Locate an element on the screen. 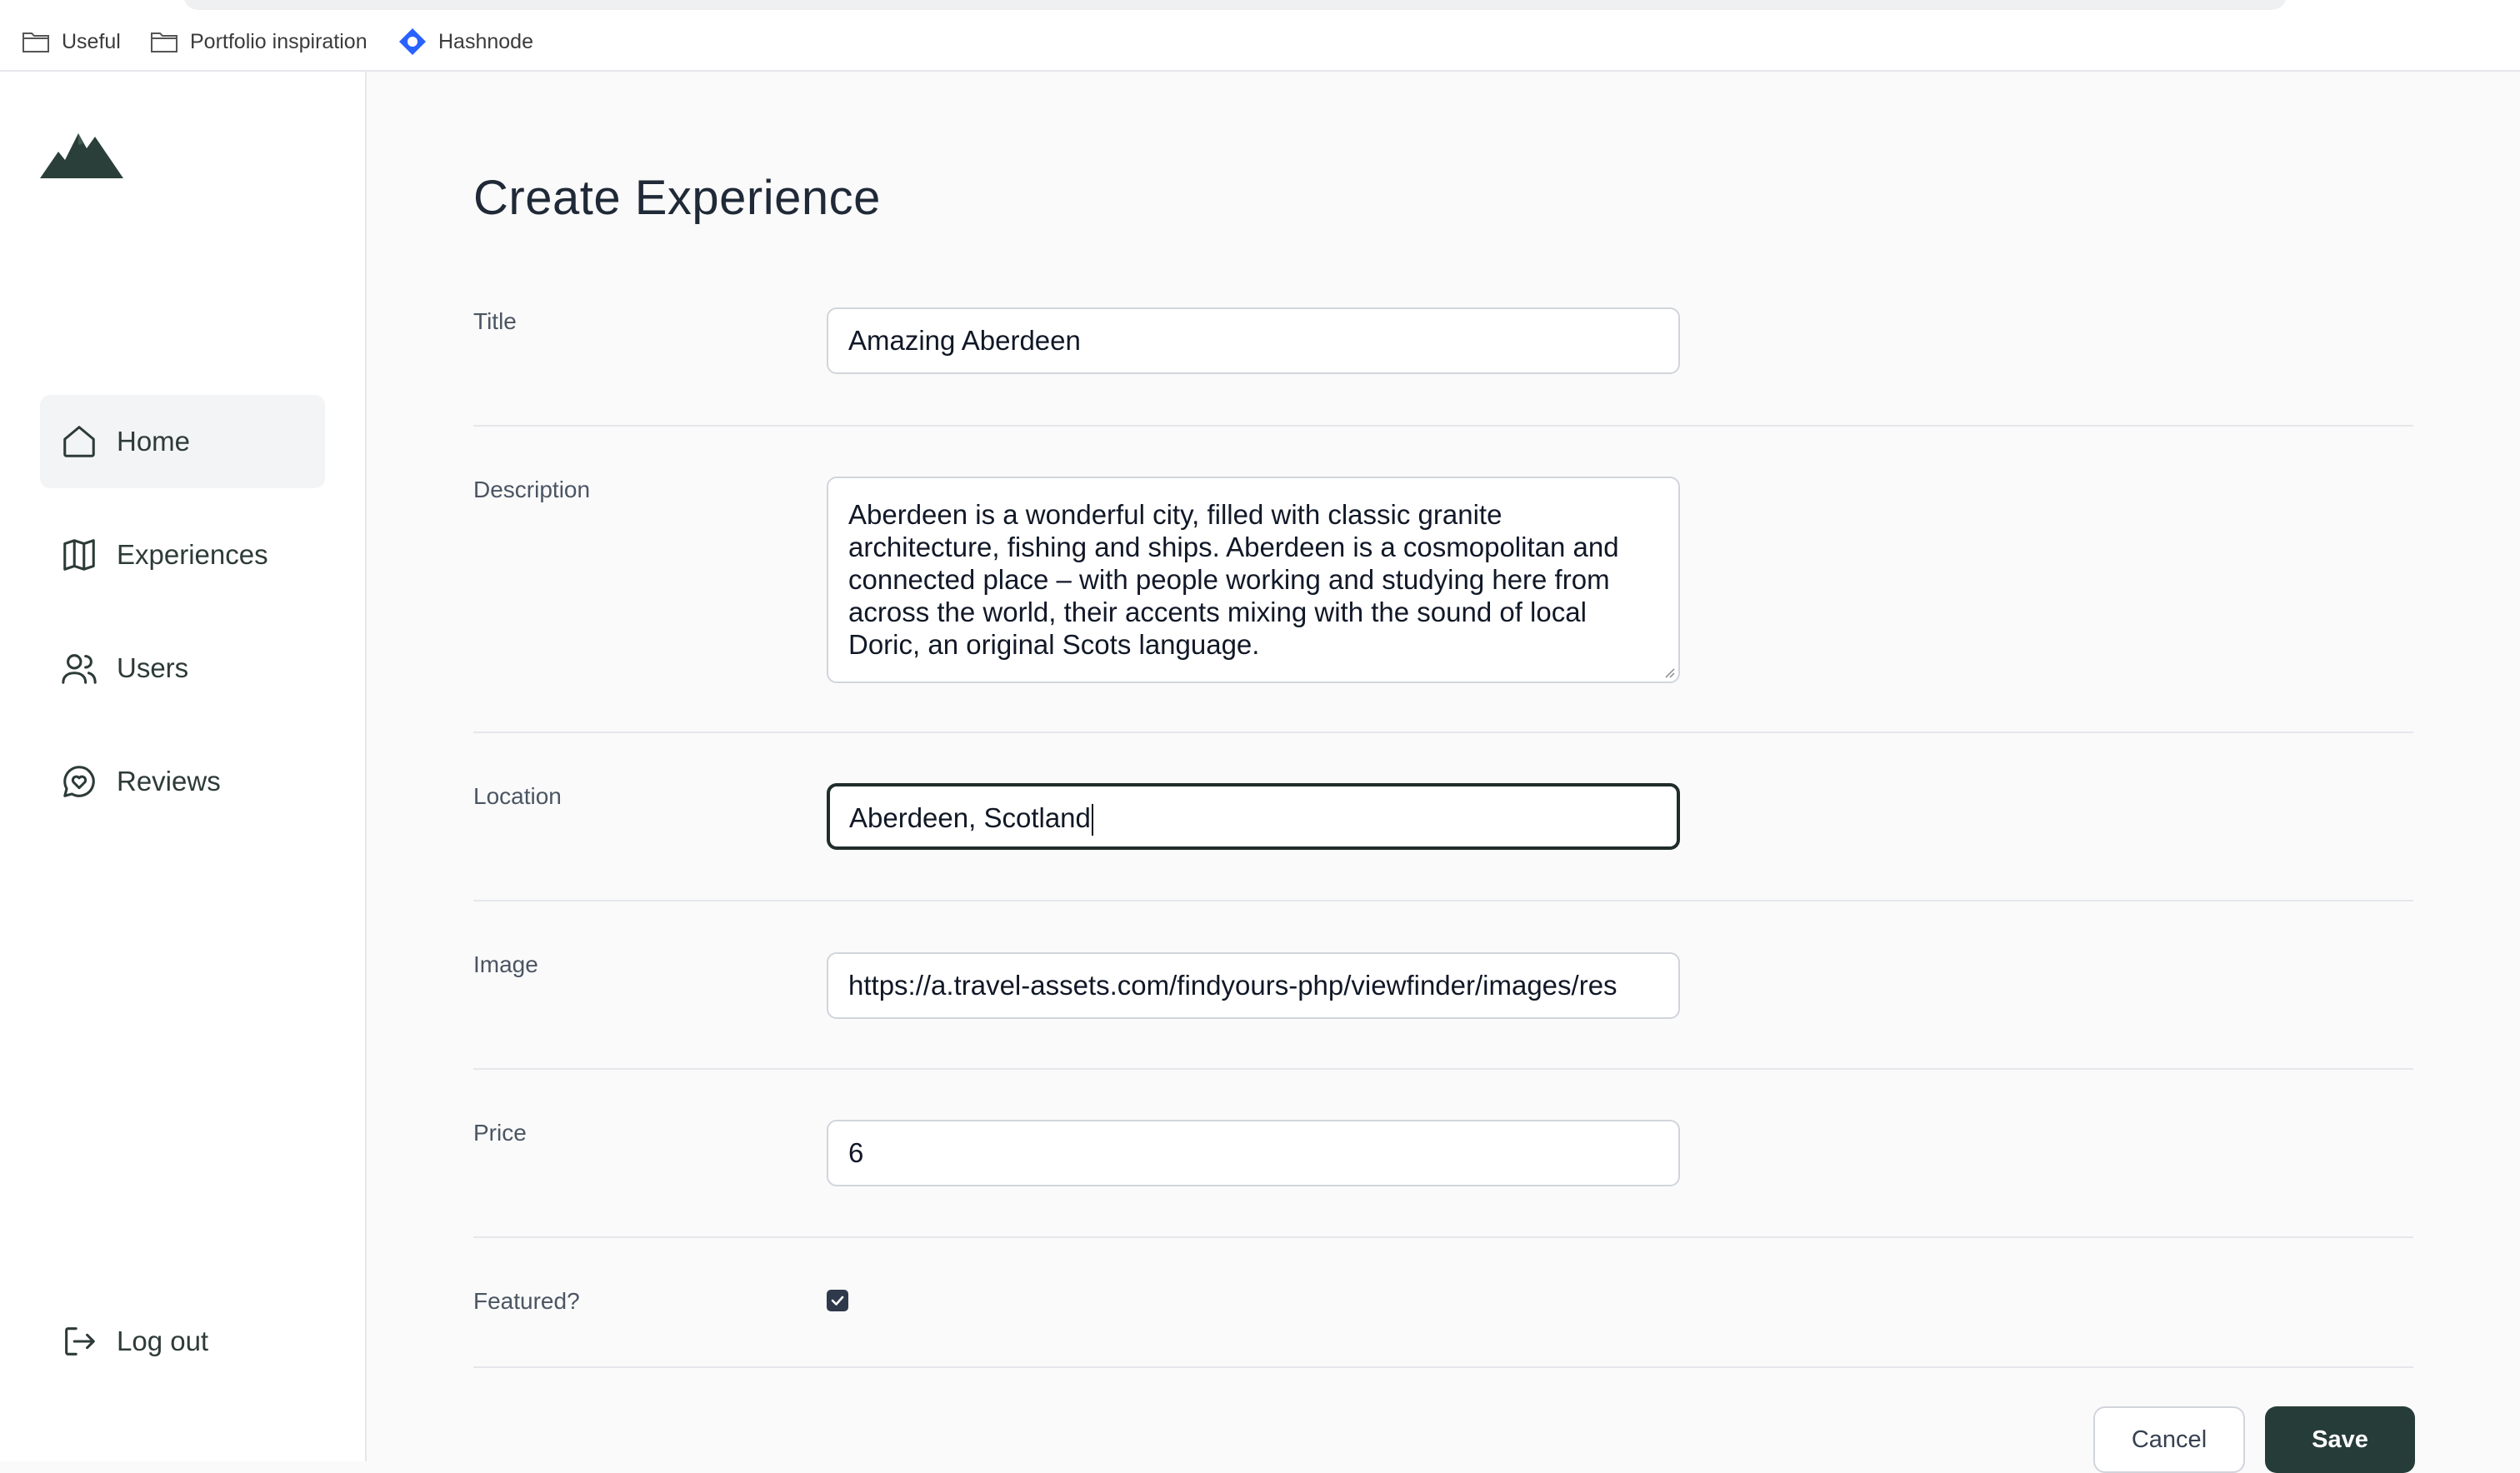 The image size is (2520, 1473). home-icon is located at coordinates (79, 442).